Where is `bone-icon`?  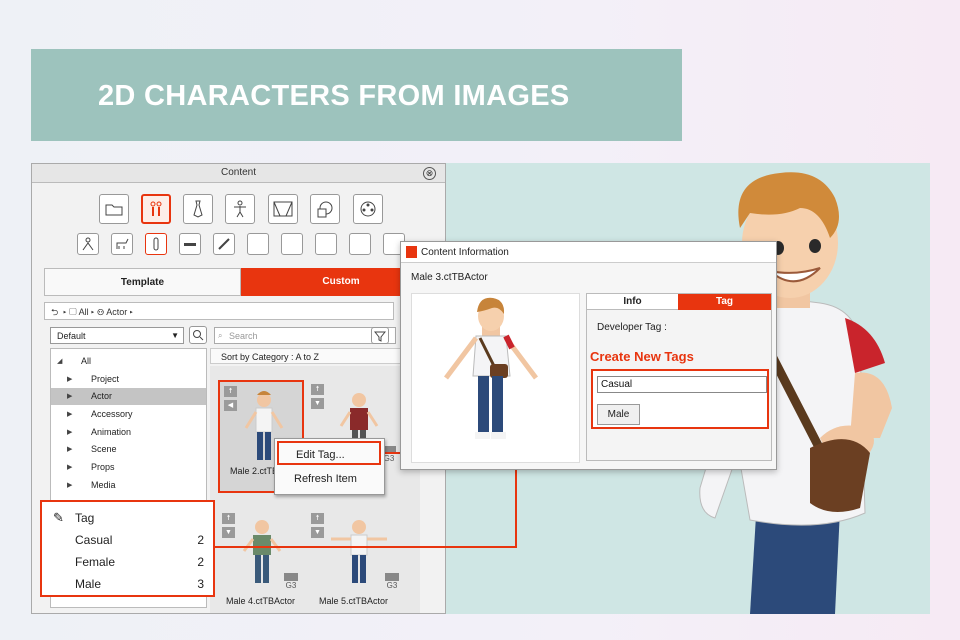
bone-icon is located at coordinates (156, 244).